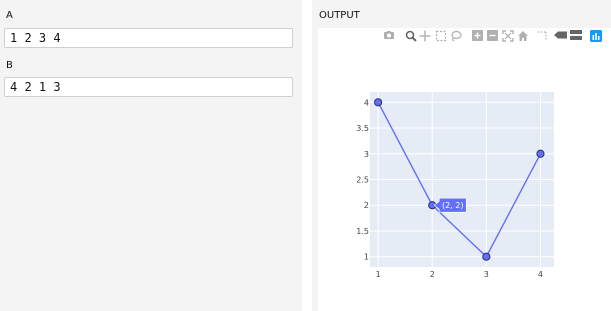 This screenshot has width=611, height=311. What do you see at coordinates (362, 180) in the screenshot?
I see `y-tick-label: 2.5` at bounding box center [362, 180].